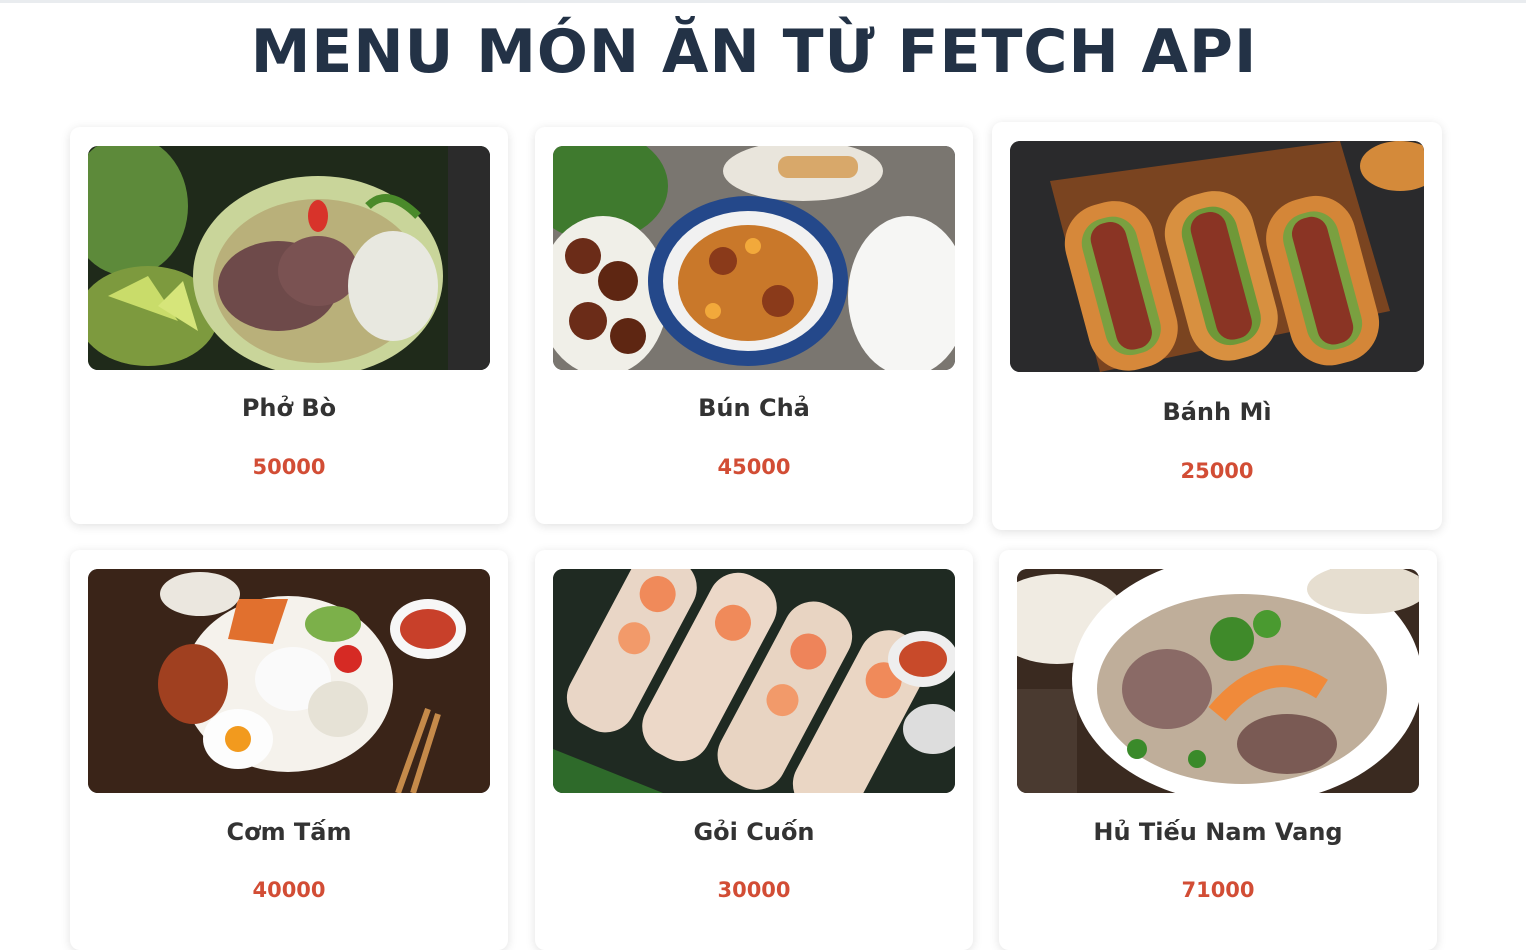 The width and height of the screenshot is (1526, 950). I want to click on dish-name: Hủ Tiếu Nam Vang, so click(1218, 832).